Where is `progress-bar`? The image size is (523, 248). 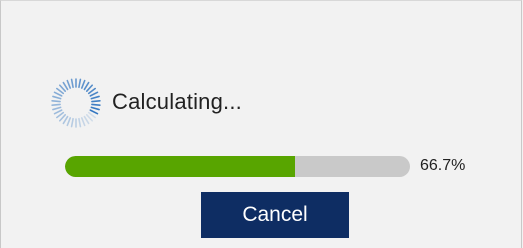
progress-bar is located at coordinates (237, 166).